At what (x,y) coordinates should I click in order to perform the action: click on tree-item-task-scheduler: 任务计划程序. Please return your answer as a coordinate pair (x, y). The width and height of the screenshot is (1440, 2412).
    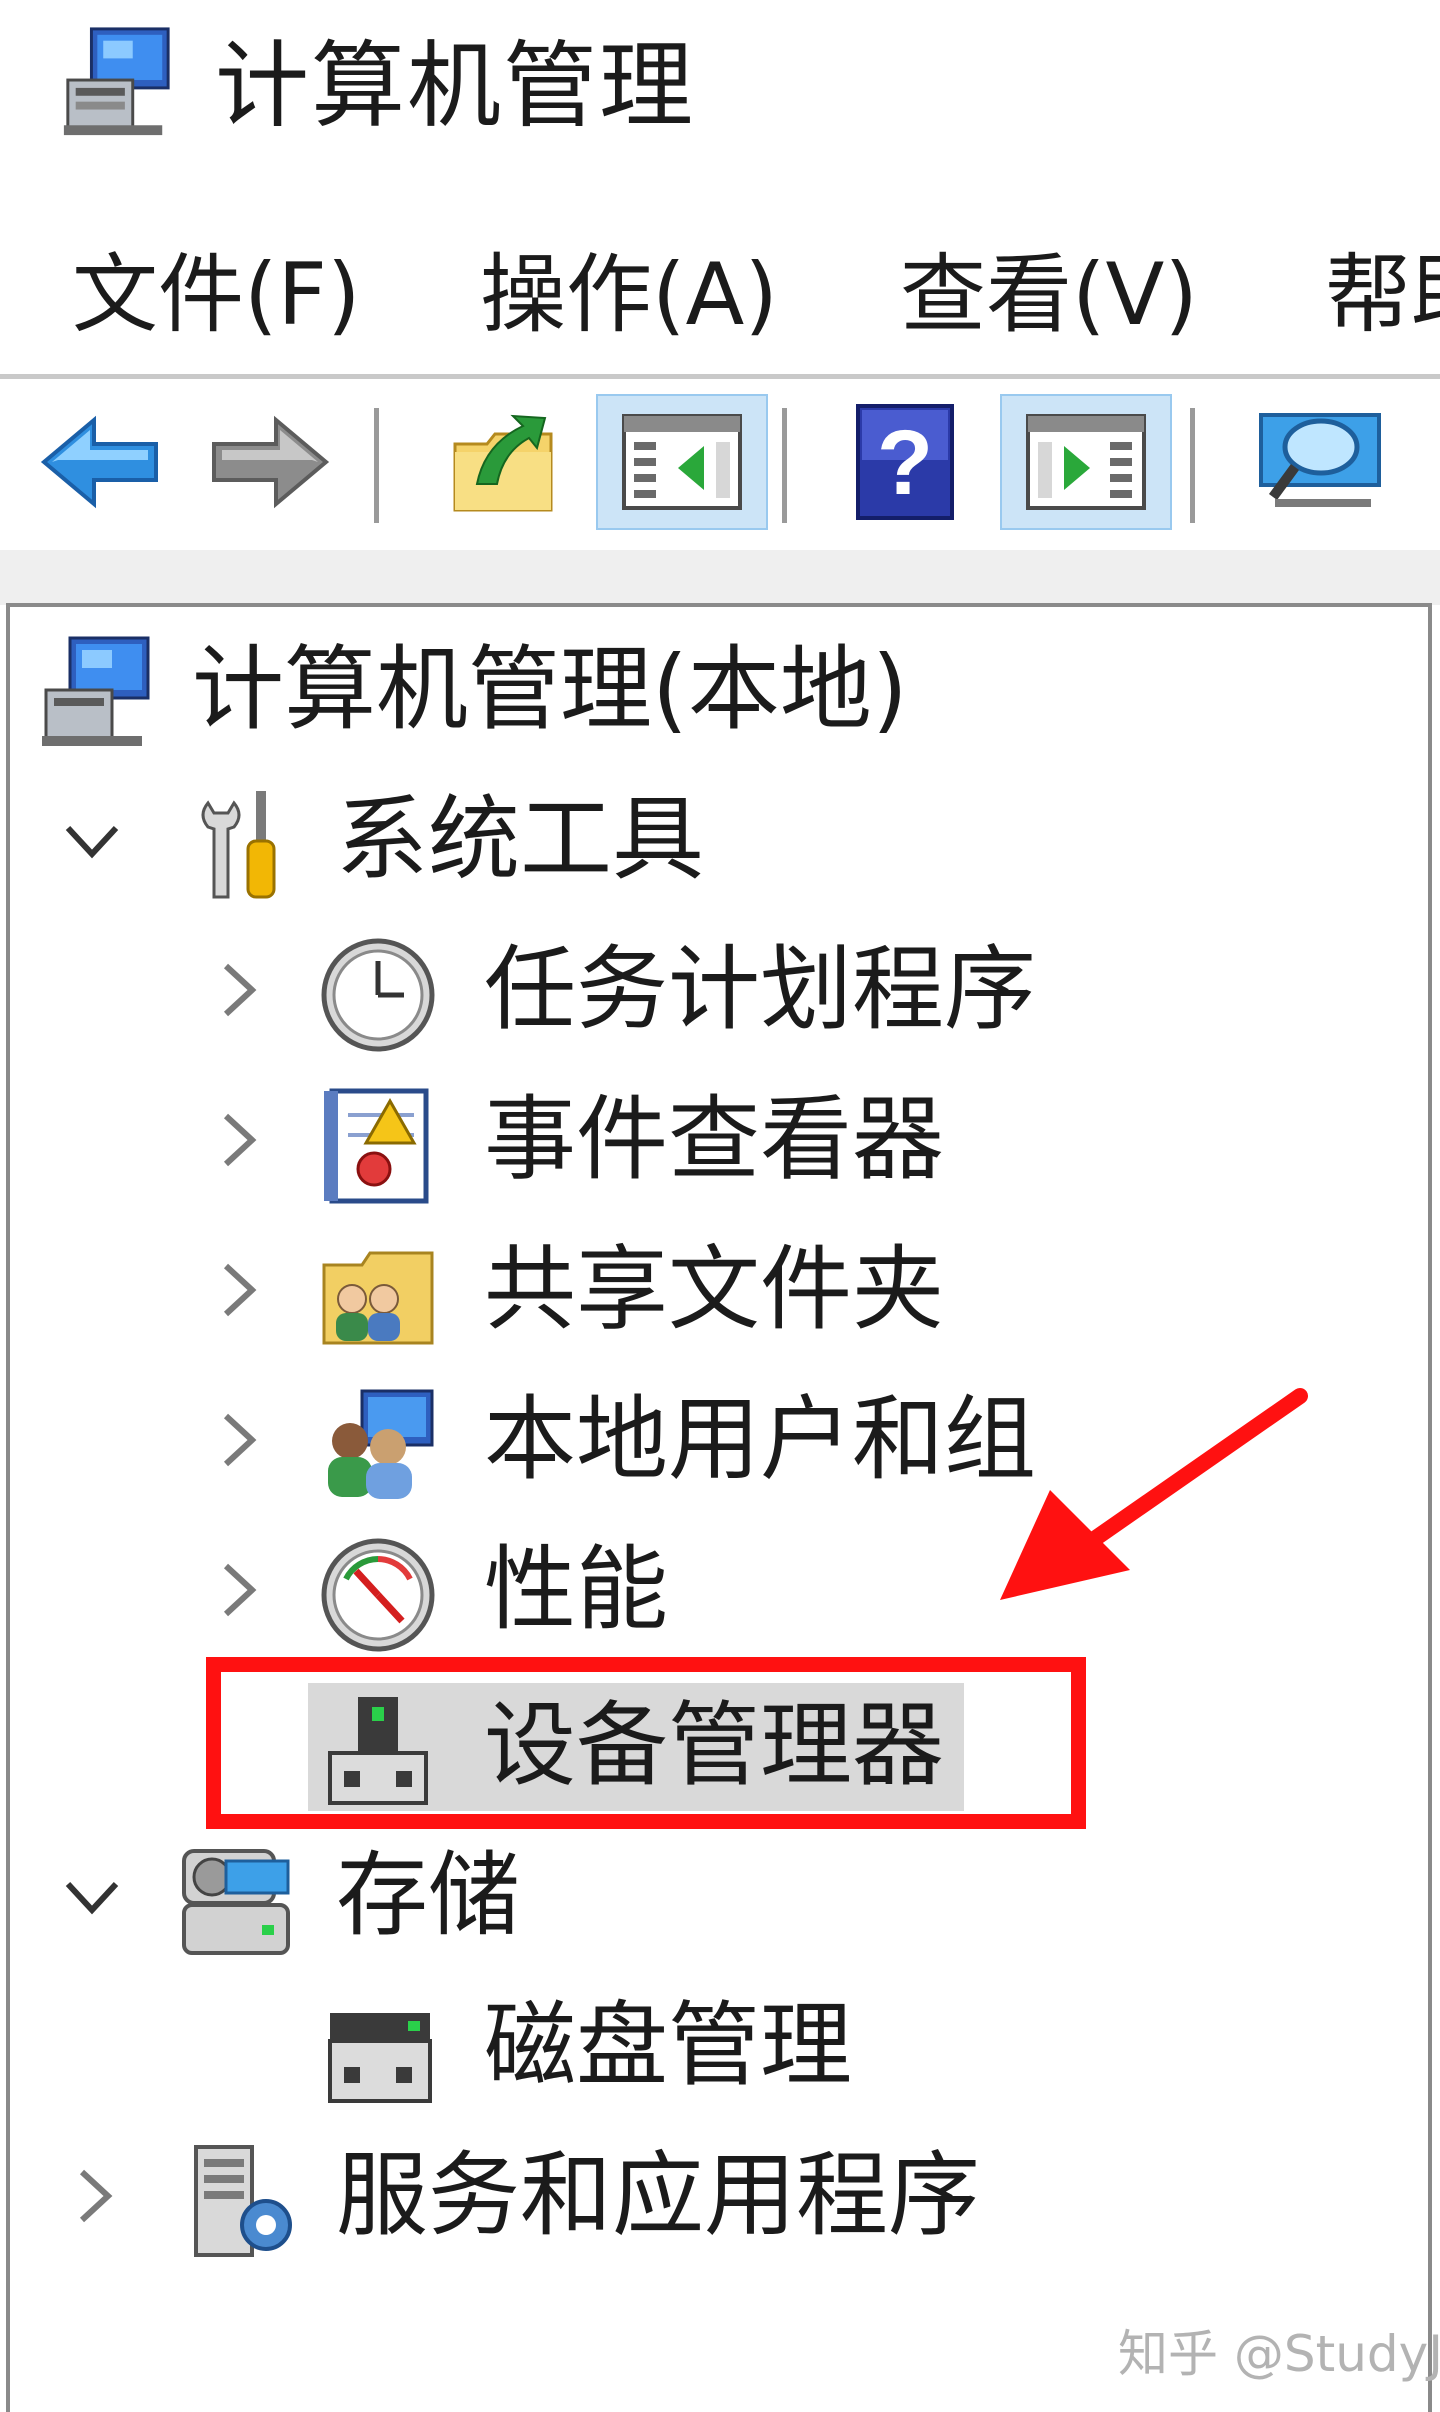
    Looking at the image, I should click on (720, 990).